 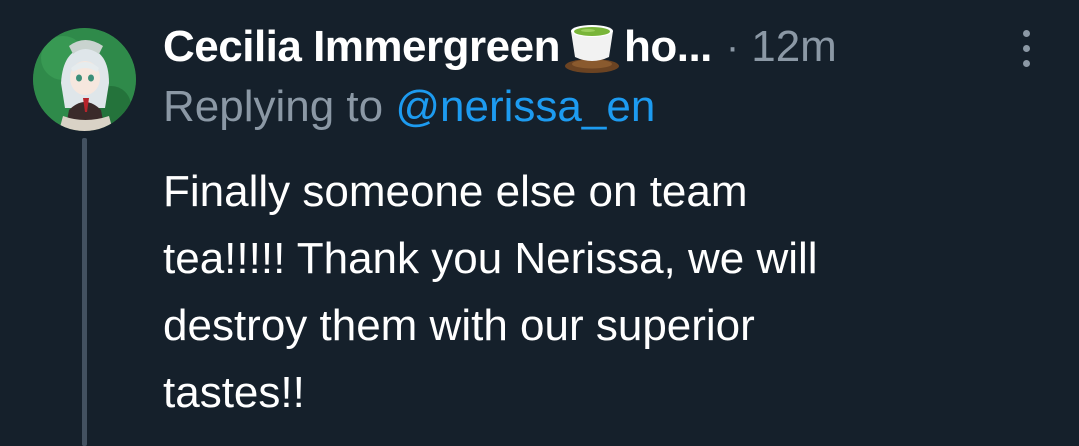 I want to click on avatar-image, so click(x=84, y=79).